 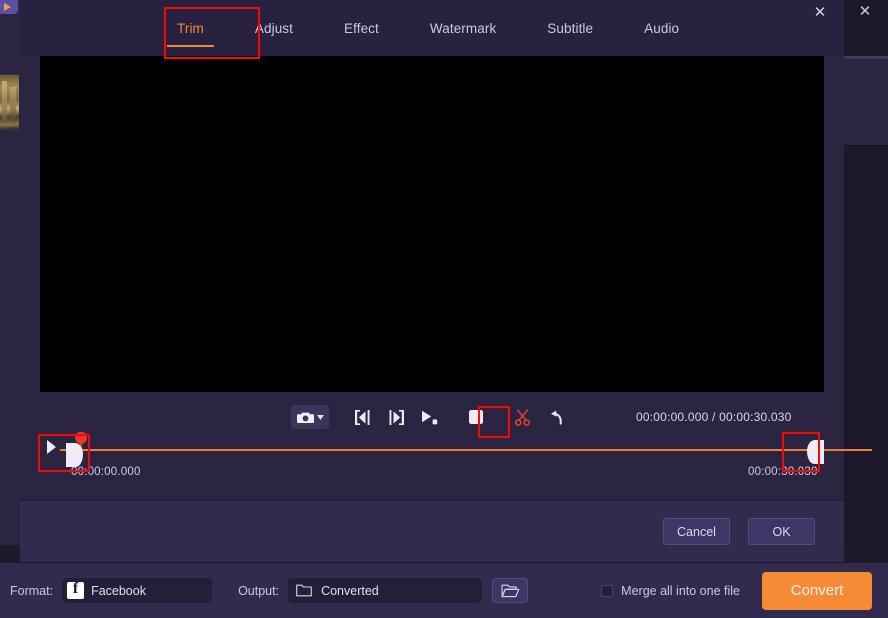 I want to click on tab-audio: Audio, so click(x=661, y=28).